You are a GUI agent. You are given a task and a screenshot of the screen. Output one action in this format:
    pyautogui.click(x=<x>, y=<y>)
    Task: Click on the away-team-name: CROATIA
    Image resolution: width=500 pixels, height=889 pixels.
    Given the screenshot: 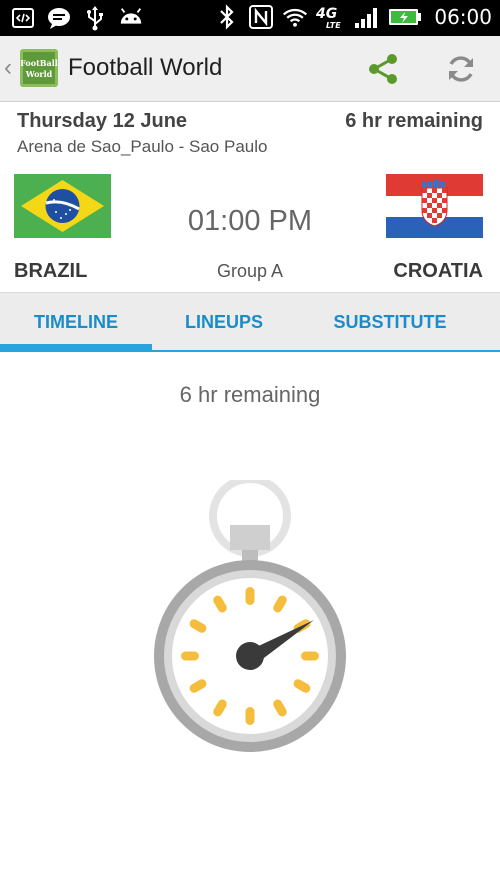 What is the action you would take?
    pyautogui.click(x=438, y=271)
    